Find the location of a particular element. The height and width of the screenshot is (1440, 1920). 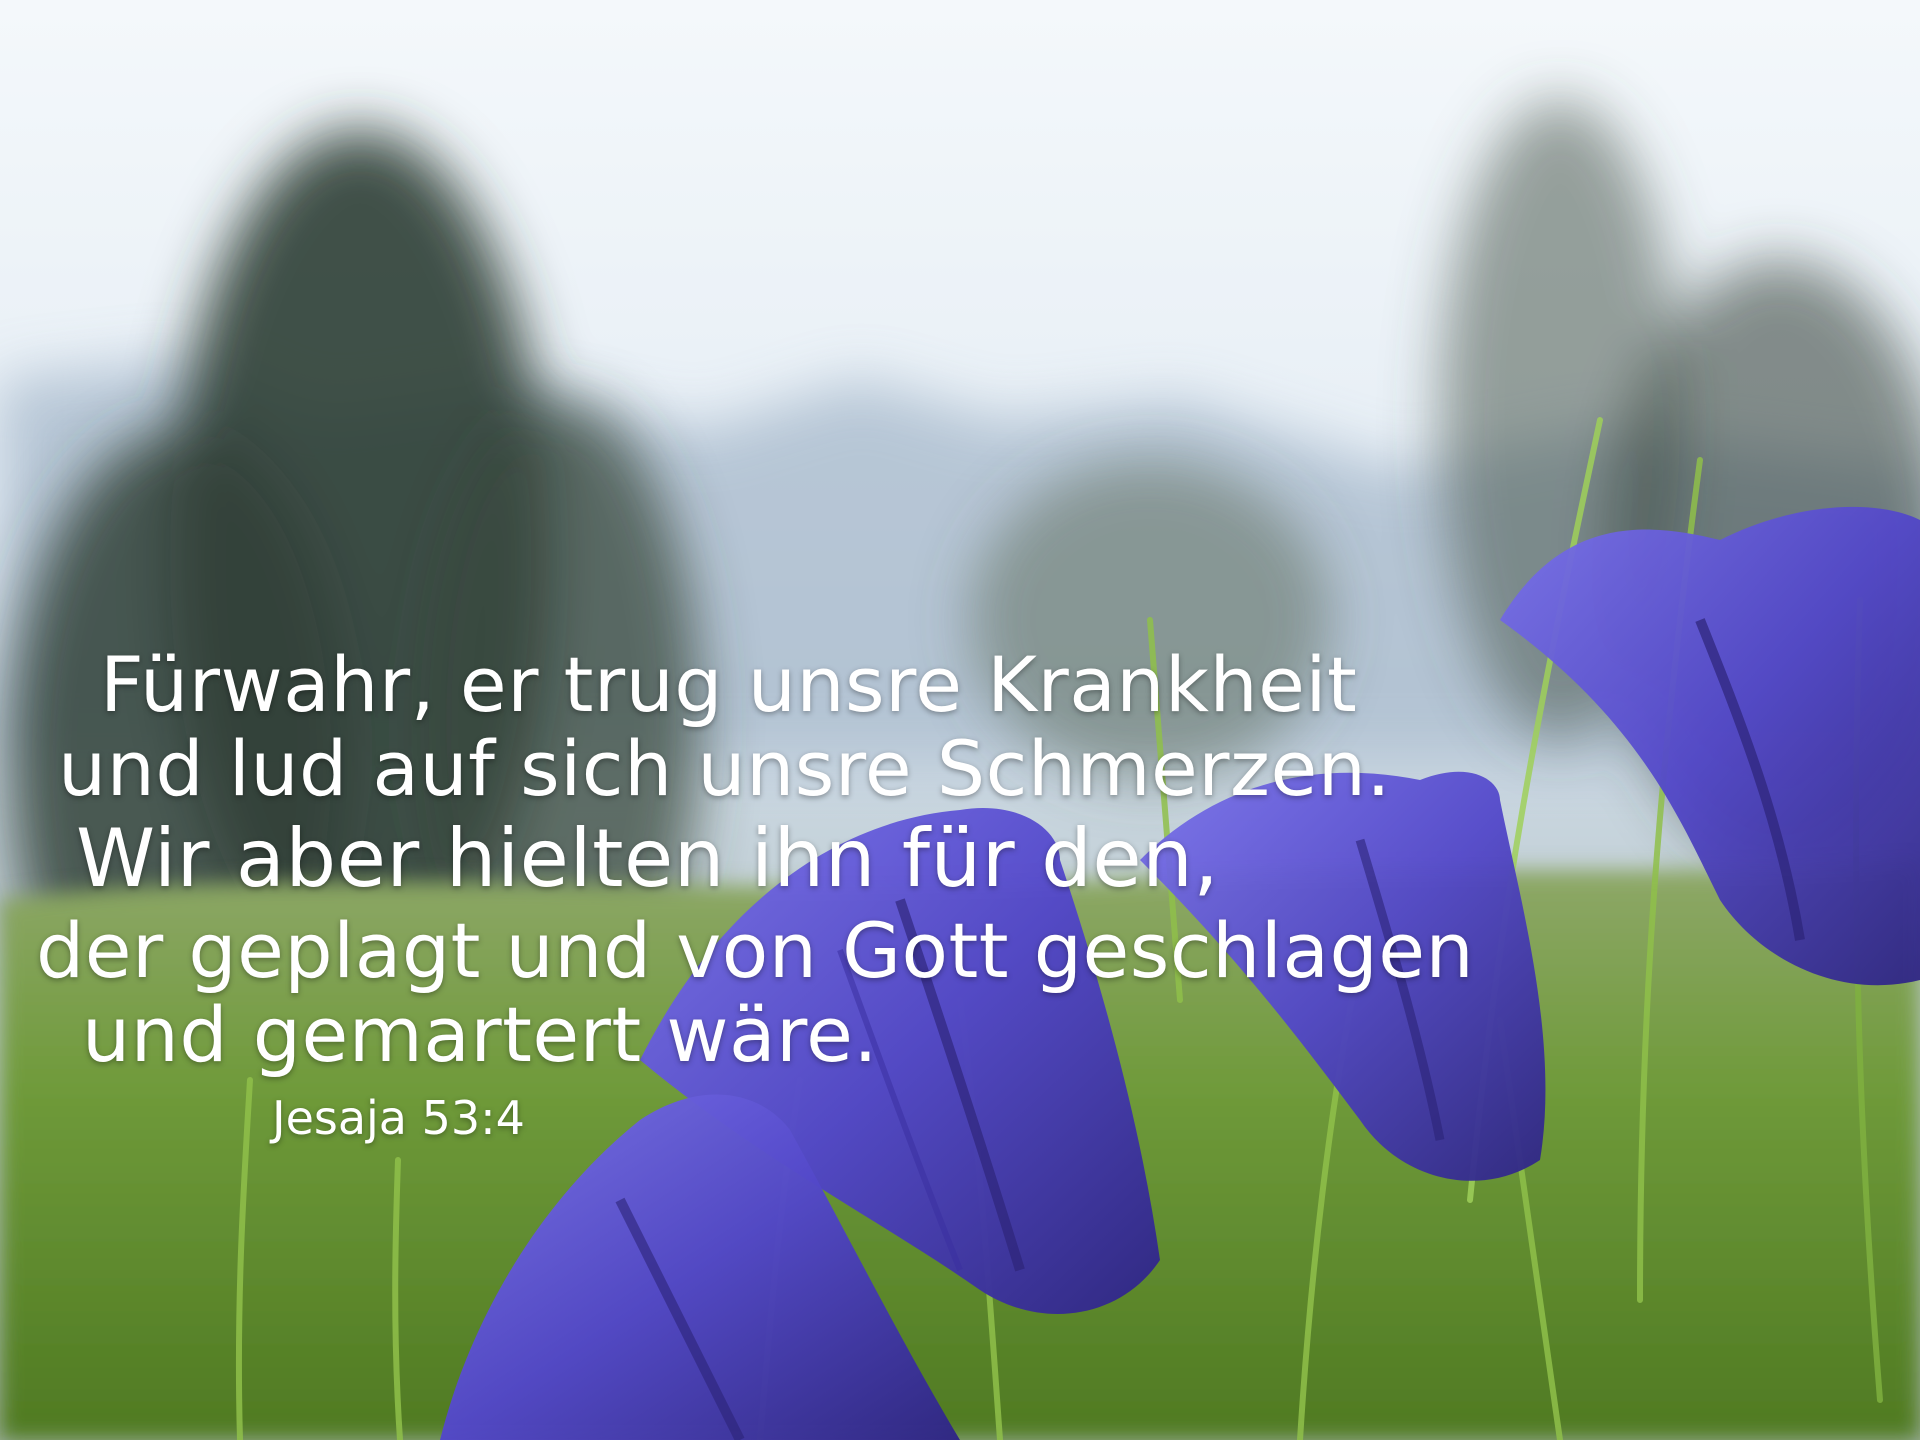

verse-line-1: Fürwahr, er trug unsre Krankheit is located at coordinates (729, 684).